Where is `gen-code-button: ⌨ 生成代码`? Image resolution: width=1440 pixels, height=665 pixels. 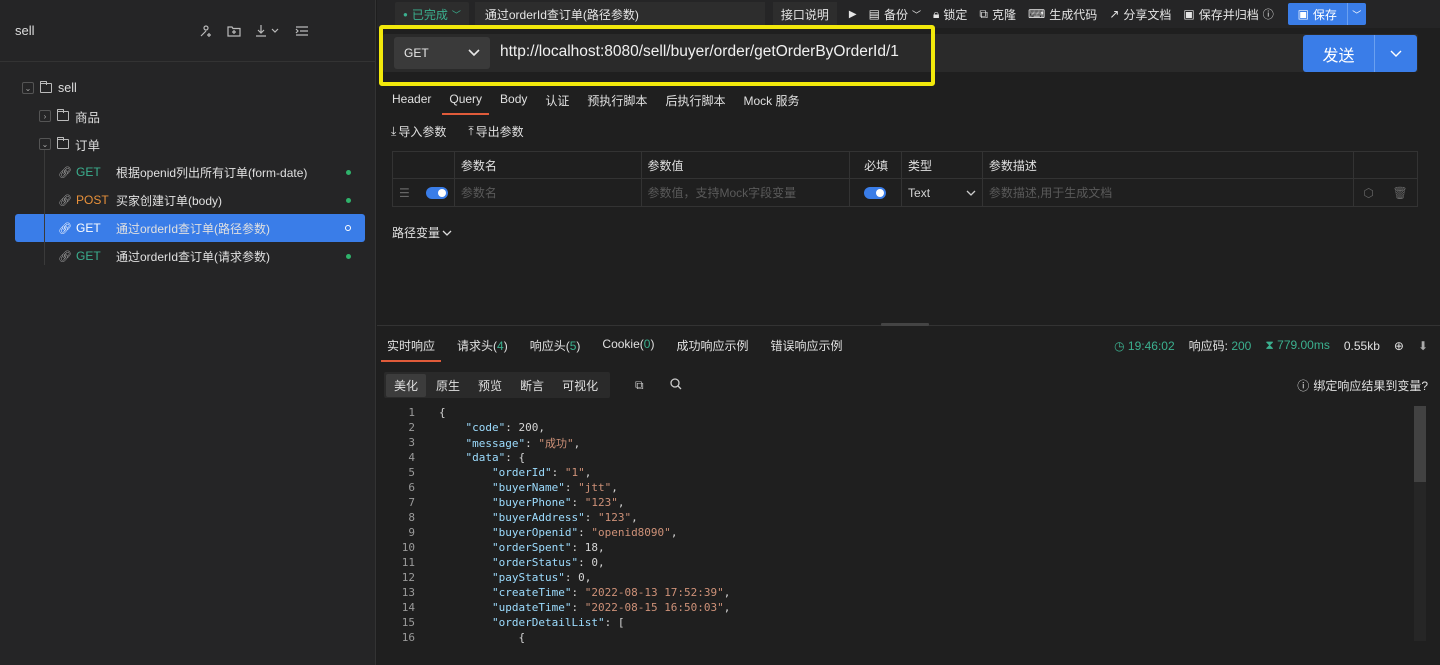
gen-code-button: ⌨ 生成代码 is located at coordinates (1062, 14).